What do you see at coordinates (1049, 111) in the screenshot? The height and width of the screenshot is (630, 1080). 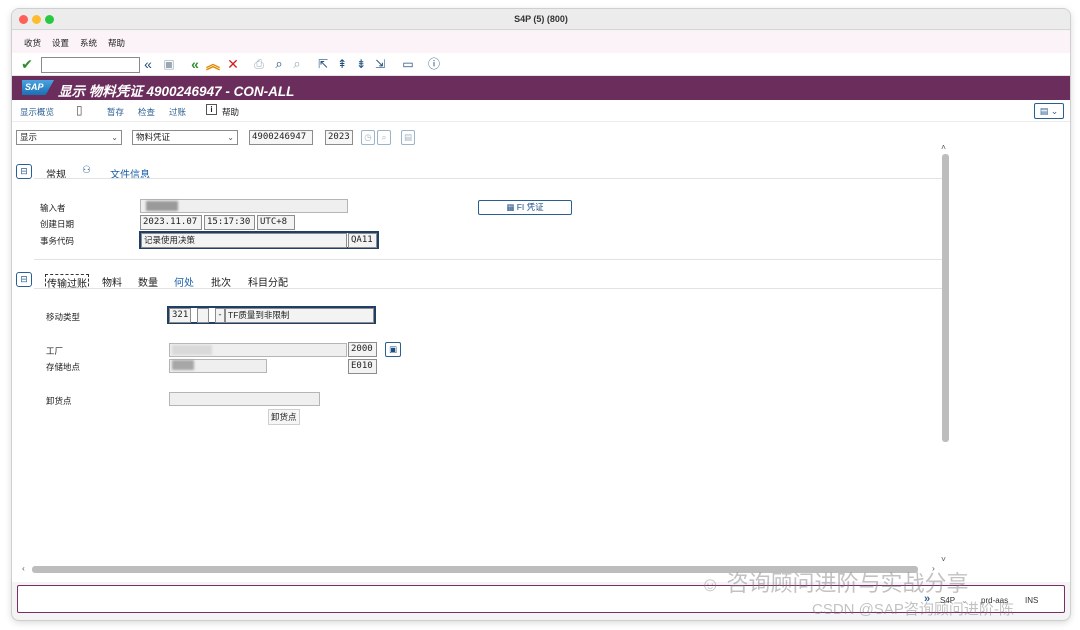 I see `more-options-icon: ▤ ⌄` at bounding box center [1049, 111].